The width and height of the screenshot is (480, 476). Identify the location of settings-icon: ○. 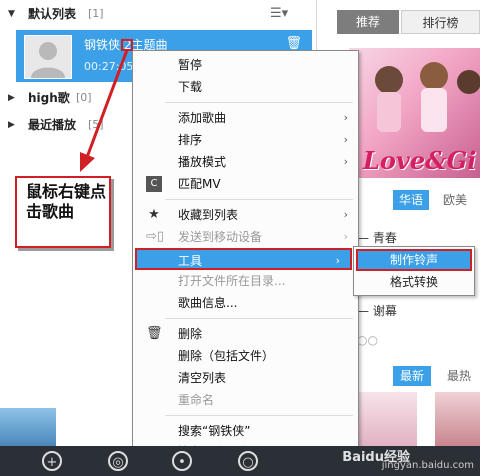
(248, 461).